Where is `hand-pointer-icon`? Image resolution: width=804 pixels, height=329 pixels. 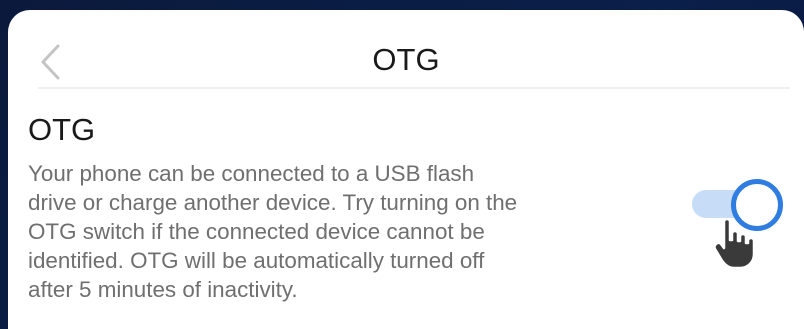 hand-pointer-icon is located at coordinates (734, 243).